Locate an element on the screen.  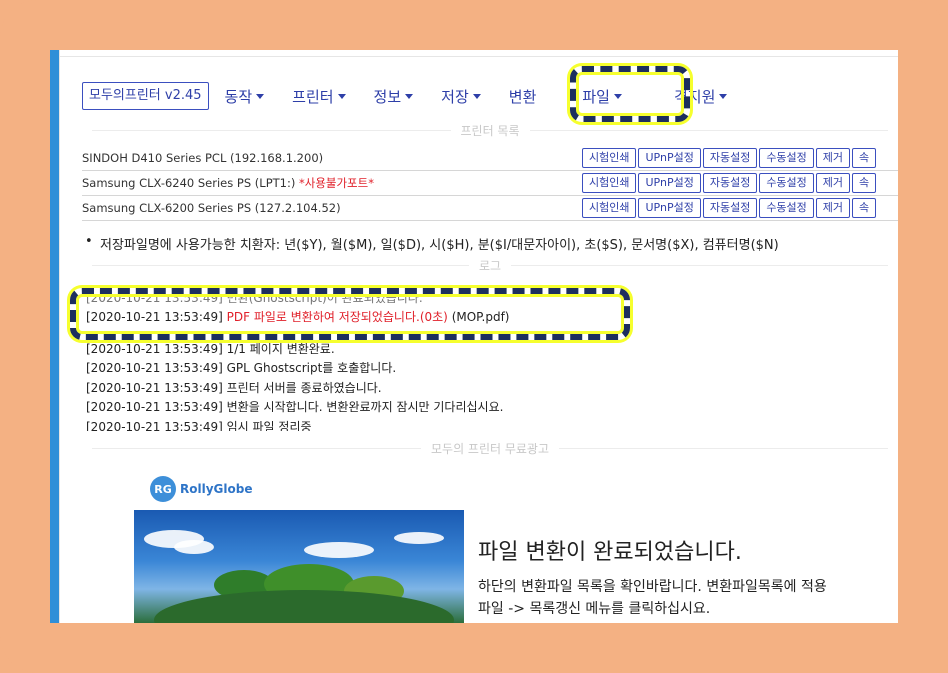
log-line: [2020-10-21 13:53:49] 1/1 페이지 변환완료. is located at coordinates (396, 350).